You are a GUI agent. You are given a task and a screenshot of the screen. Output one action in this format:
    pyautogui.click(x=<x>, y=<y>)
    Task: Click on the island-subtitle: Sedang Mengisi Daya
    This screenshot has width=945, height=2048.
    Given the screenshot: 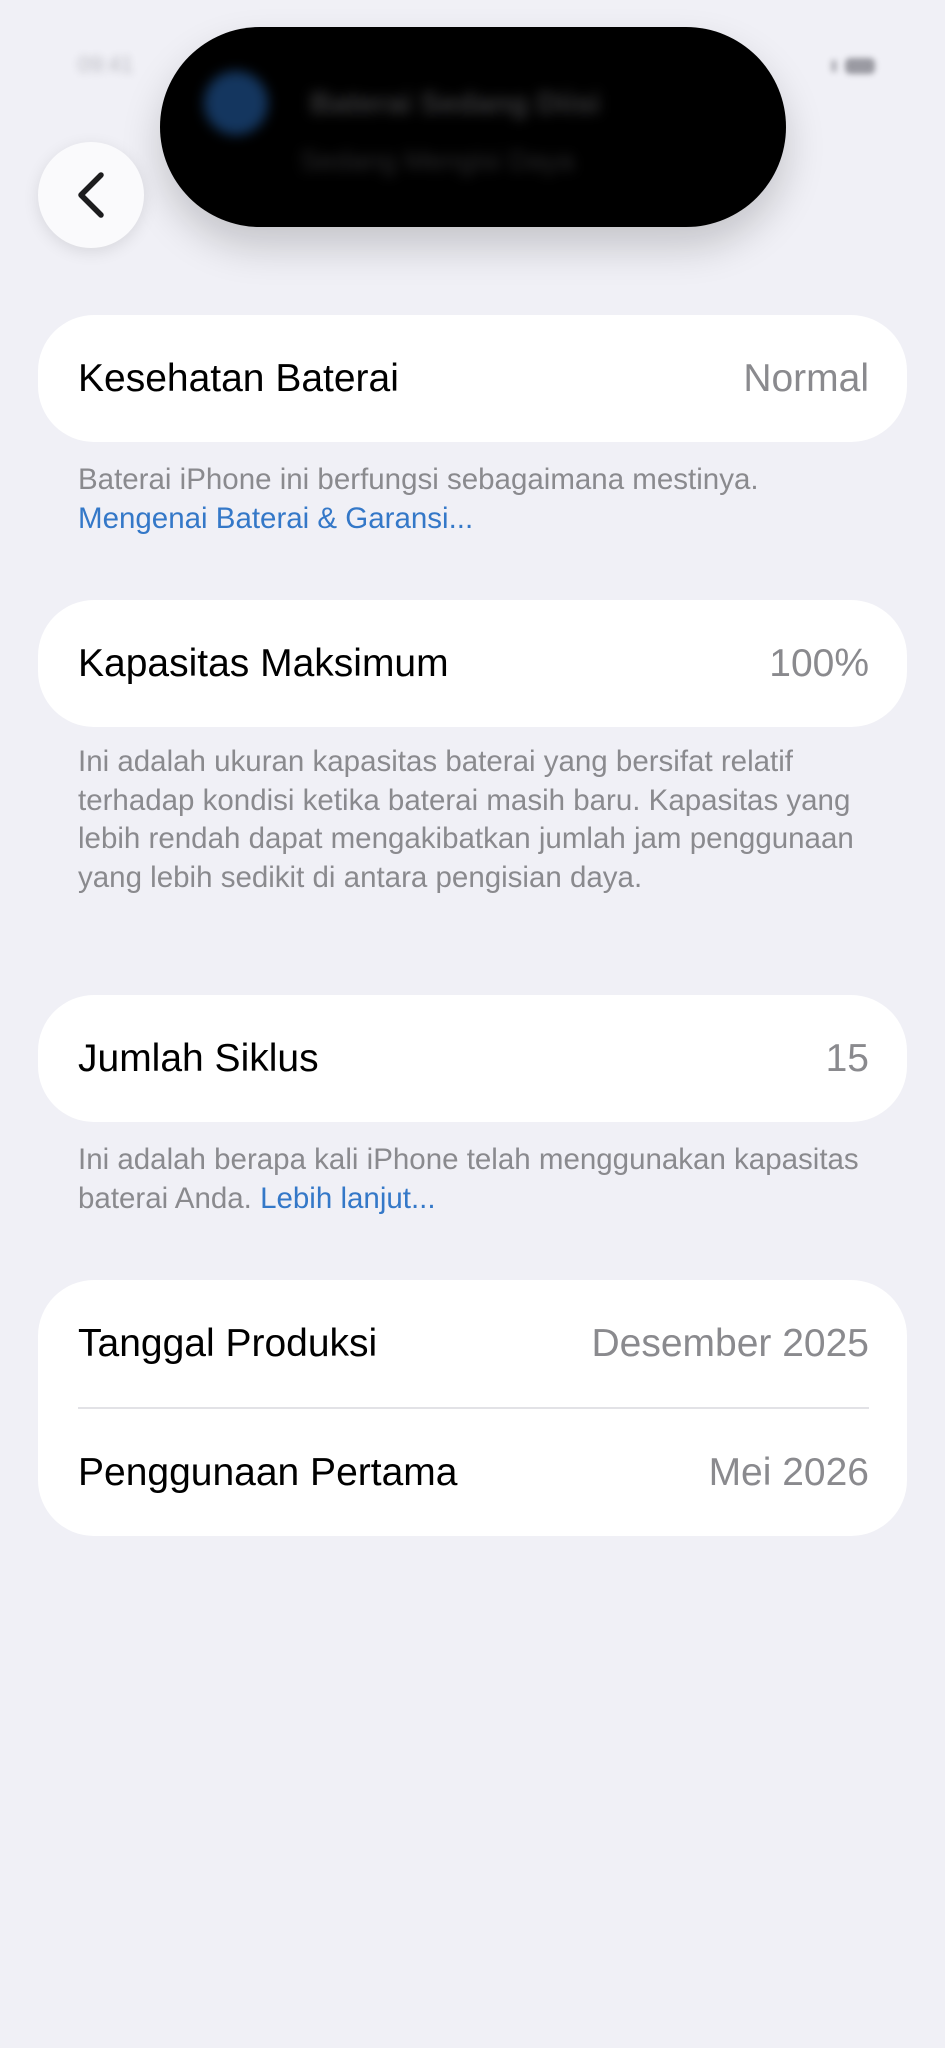 What is the action you would take?
    pyautogui.click(x=437, y=160)
    